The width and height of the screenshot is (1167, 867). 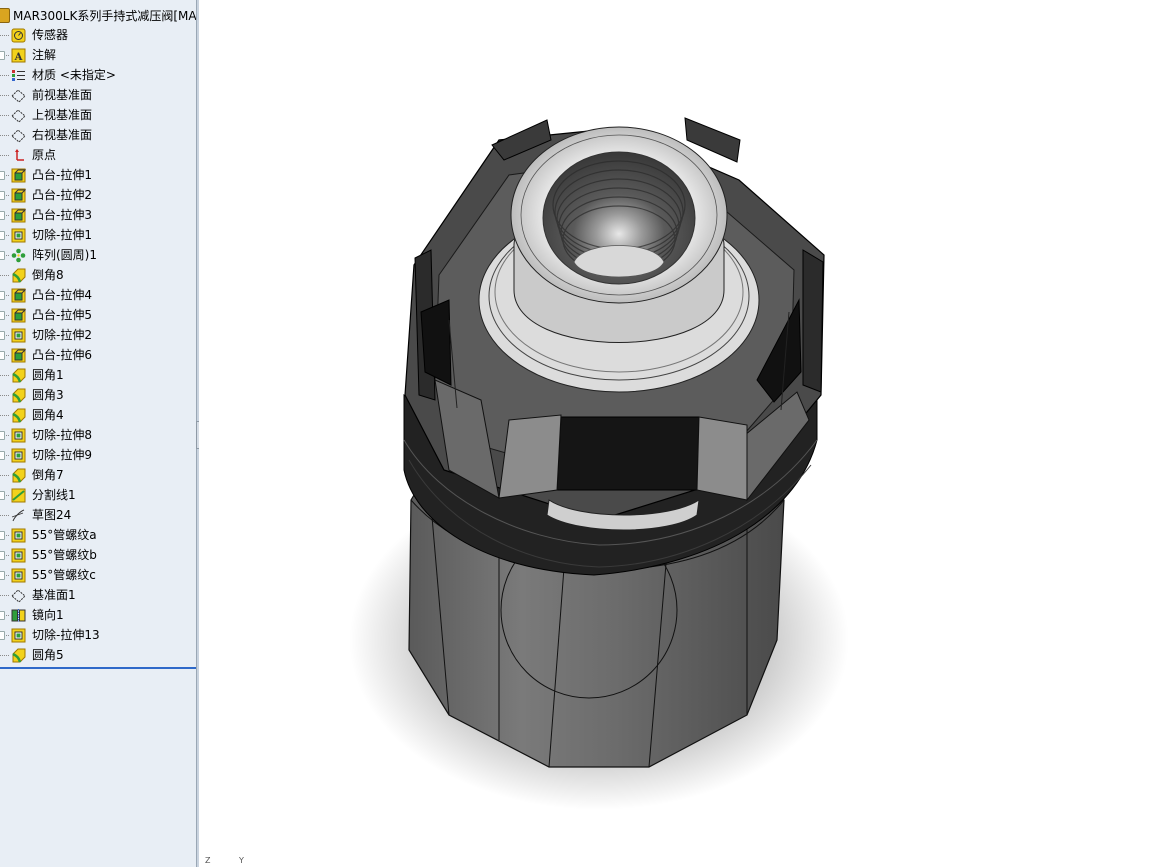 What do you see at coordinates (98, 655) in the screenshot?
I see `tree-item: 圆角5` at bounding box center [98, 655].